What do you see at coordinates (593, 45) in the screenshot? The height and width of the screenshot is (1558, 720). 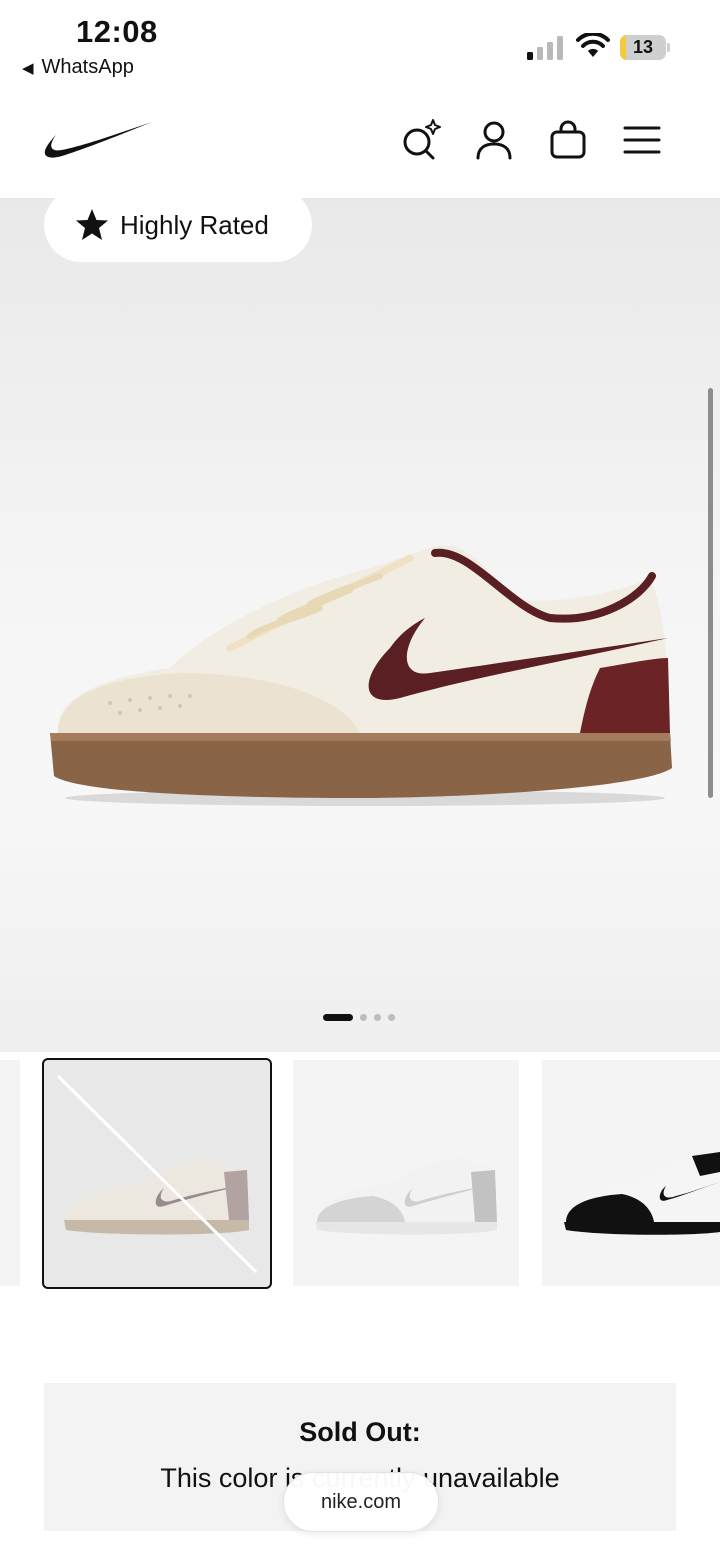 I see `wifi-icon` at bounding box center [593, 45].